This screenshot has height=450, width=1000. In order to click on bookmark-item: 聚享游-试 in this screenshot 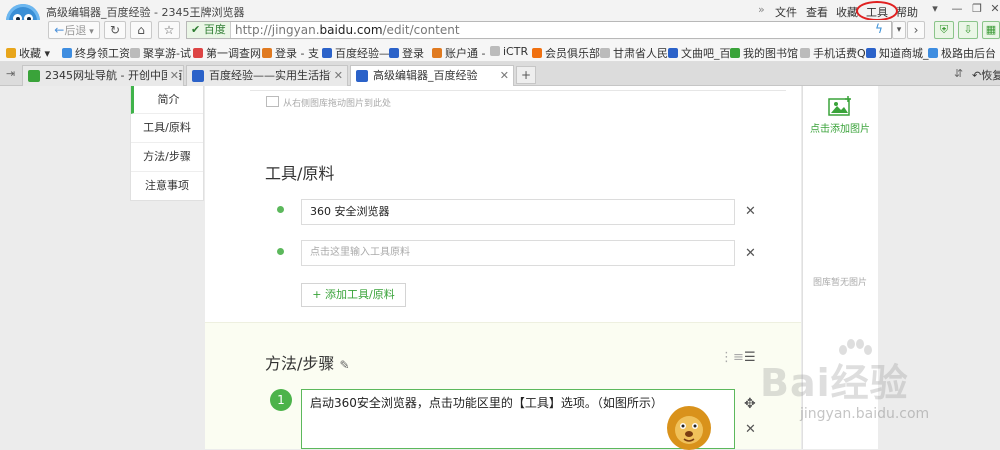, I will do `click(160, 53)`.